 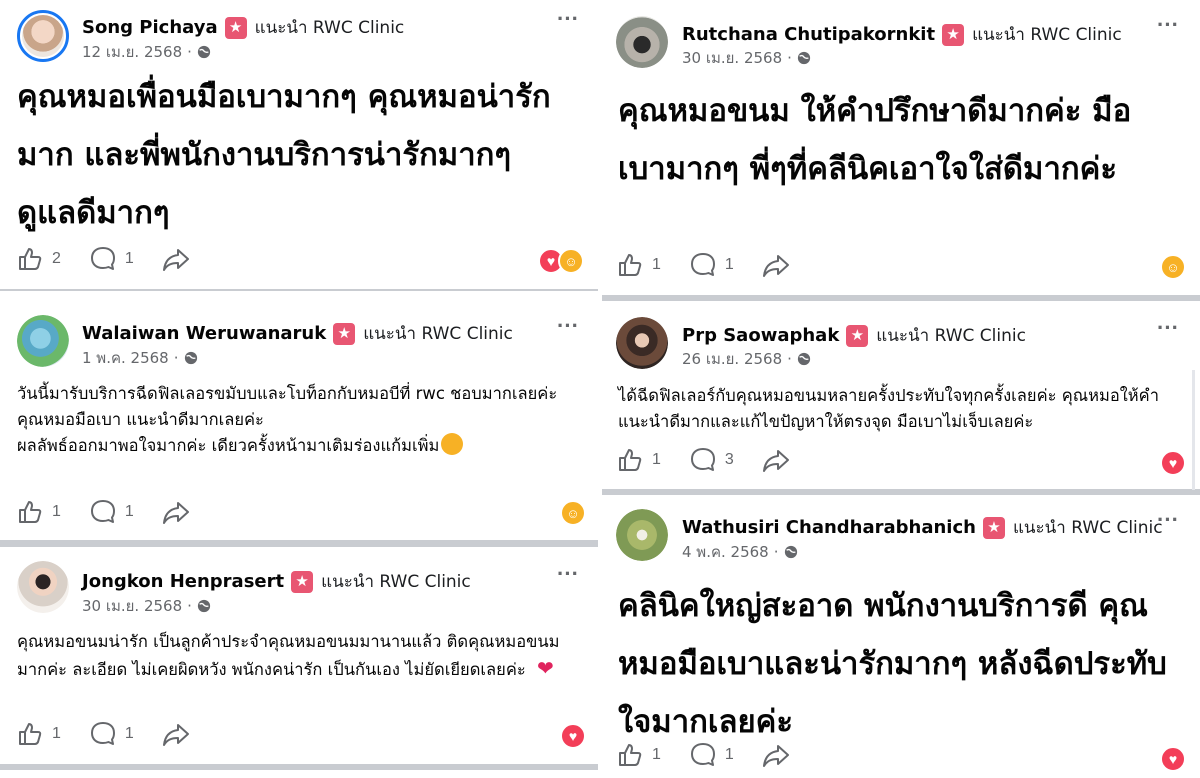 I want to click on post-date: 4 พ.ค. 2568, so click(x=725, y=552).